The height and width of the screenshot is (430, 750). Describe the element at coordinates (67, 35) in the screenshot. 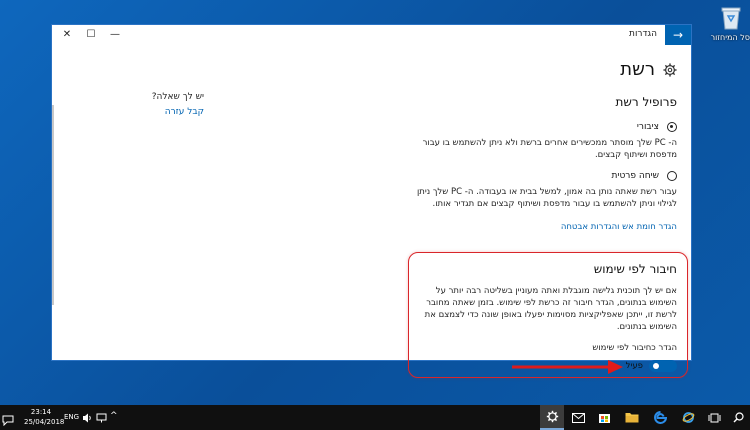

I see `close-button: ✕` at that location.